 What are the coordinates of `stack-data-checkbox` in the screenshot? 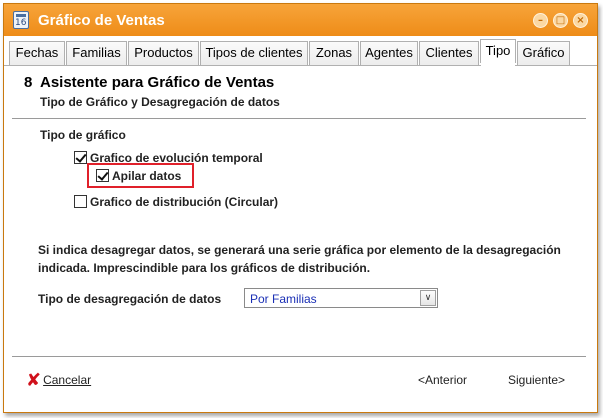 It's located at (102, 176).